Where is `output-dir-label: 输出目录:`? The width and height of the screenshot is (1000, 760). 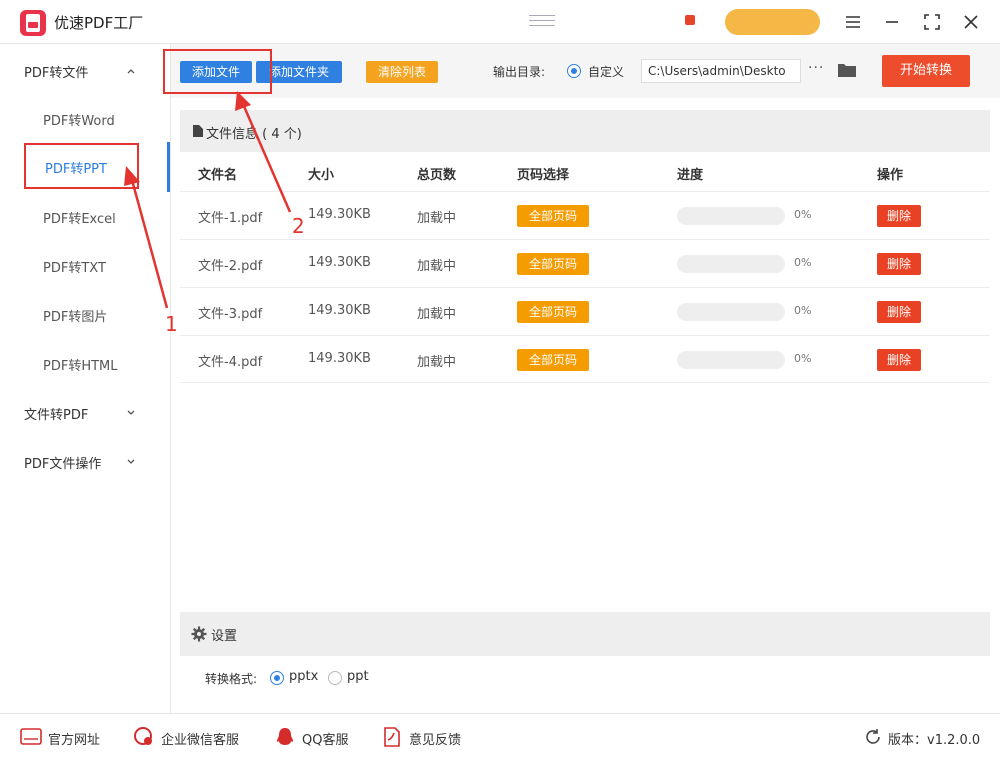 output-dir-label: 输出目录: is located at coordinates (519, 72).